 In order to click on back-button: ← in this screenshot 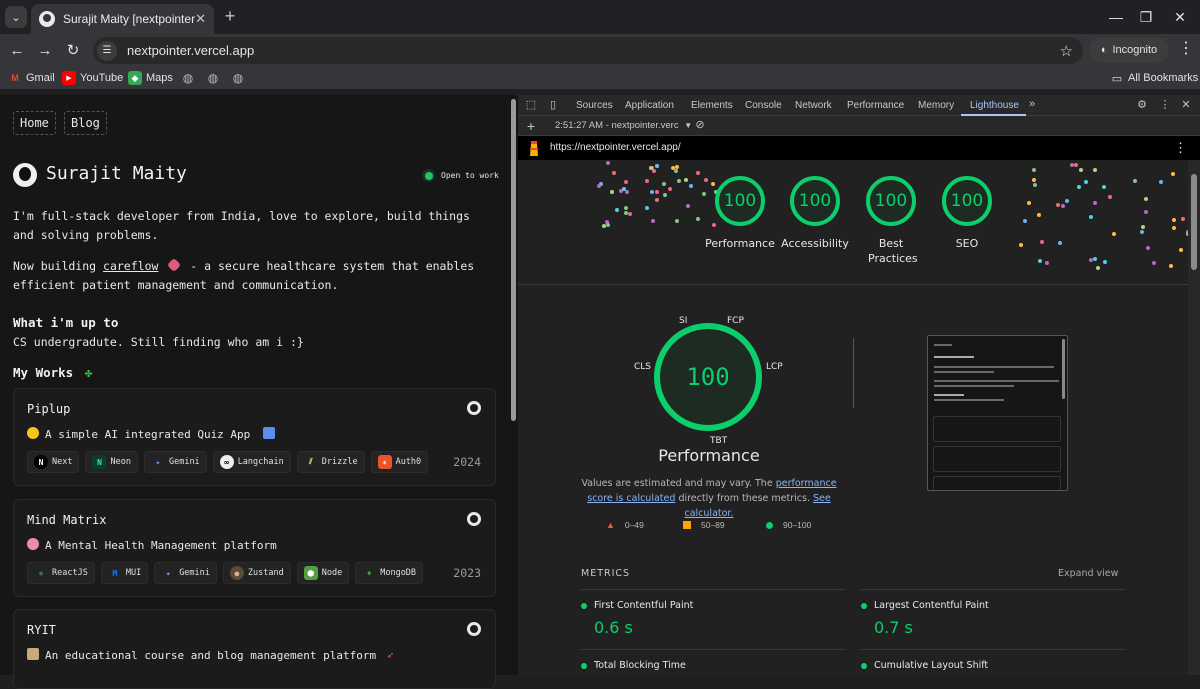, I will do `click(17, 50)`.